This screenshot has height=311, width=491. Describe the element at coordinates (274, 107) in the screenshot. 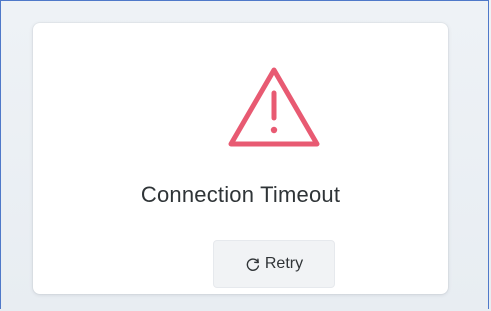

I see `warning-triangle-icon` at that location.